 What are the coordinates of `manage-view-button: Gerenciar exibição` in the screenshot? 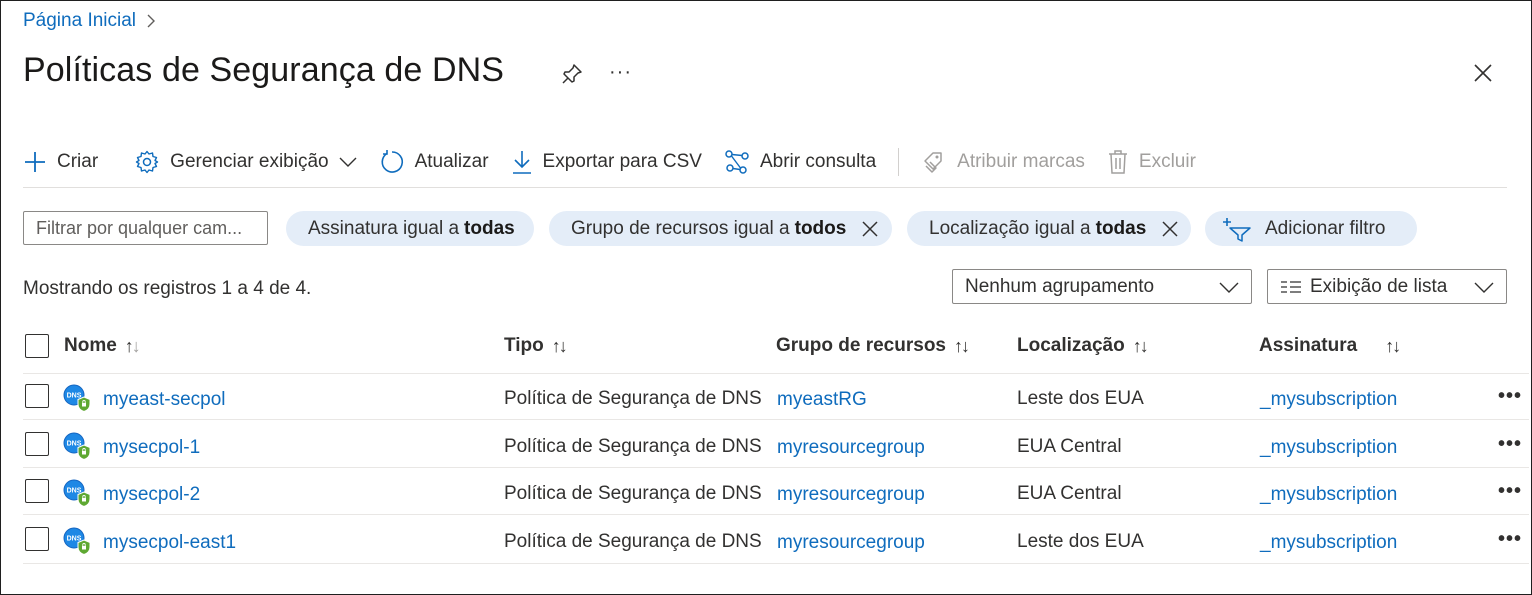 It's located at (245, 162).